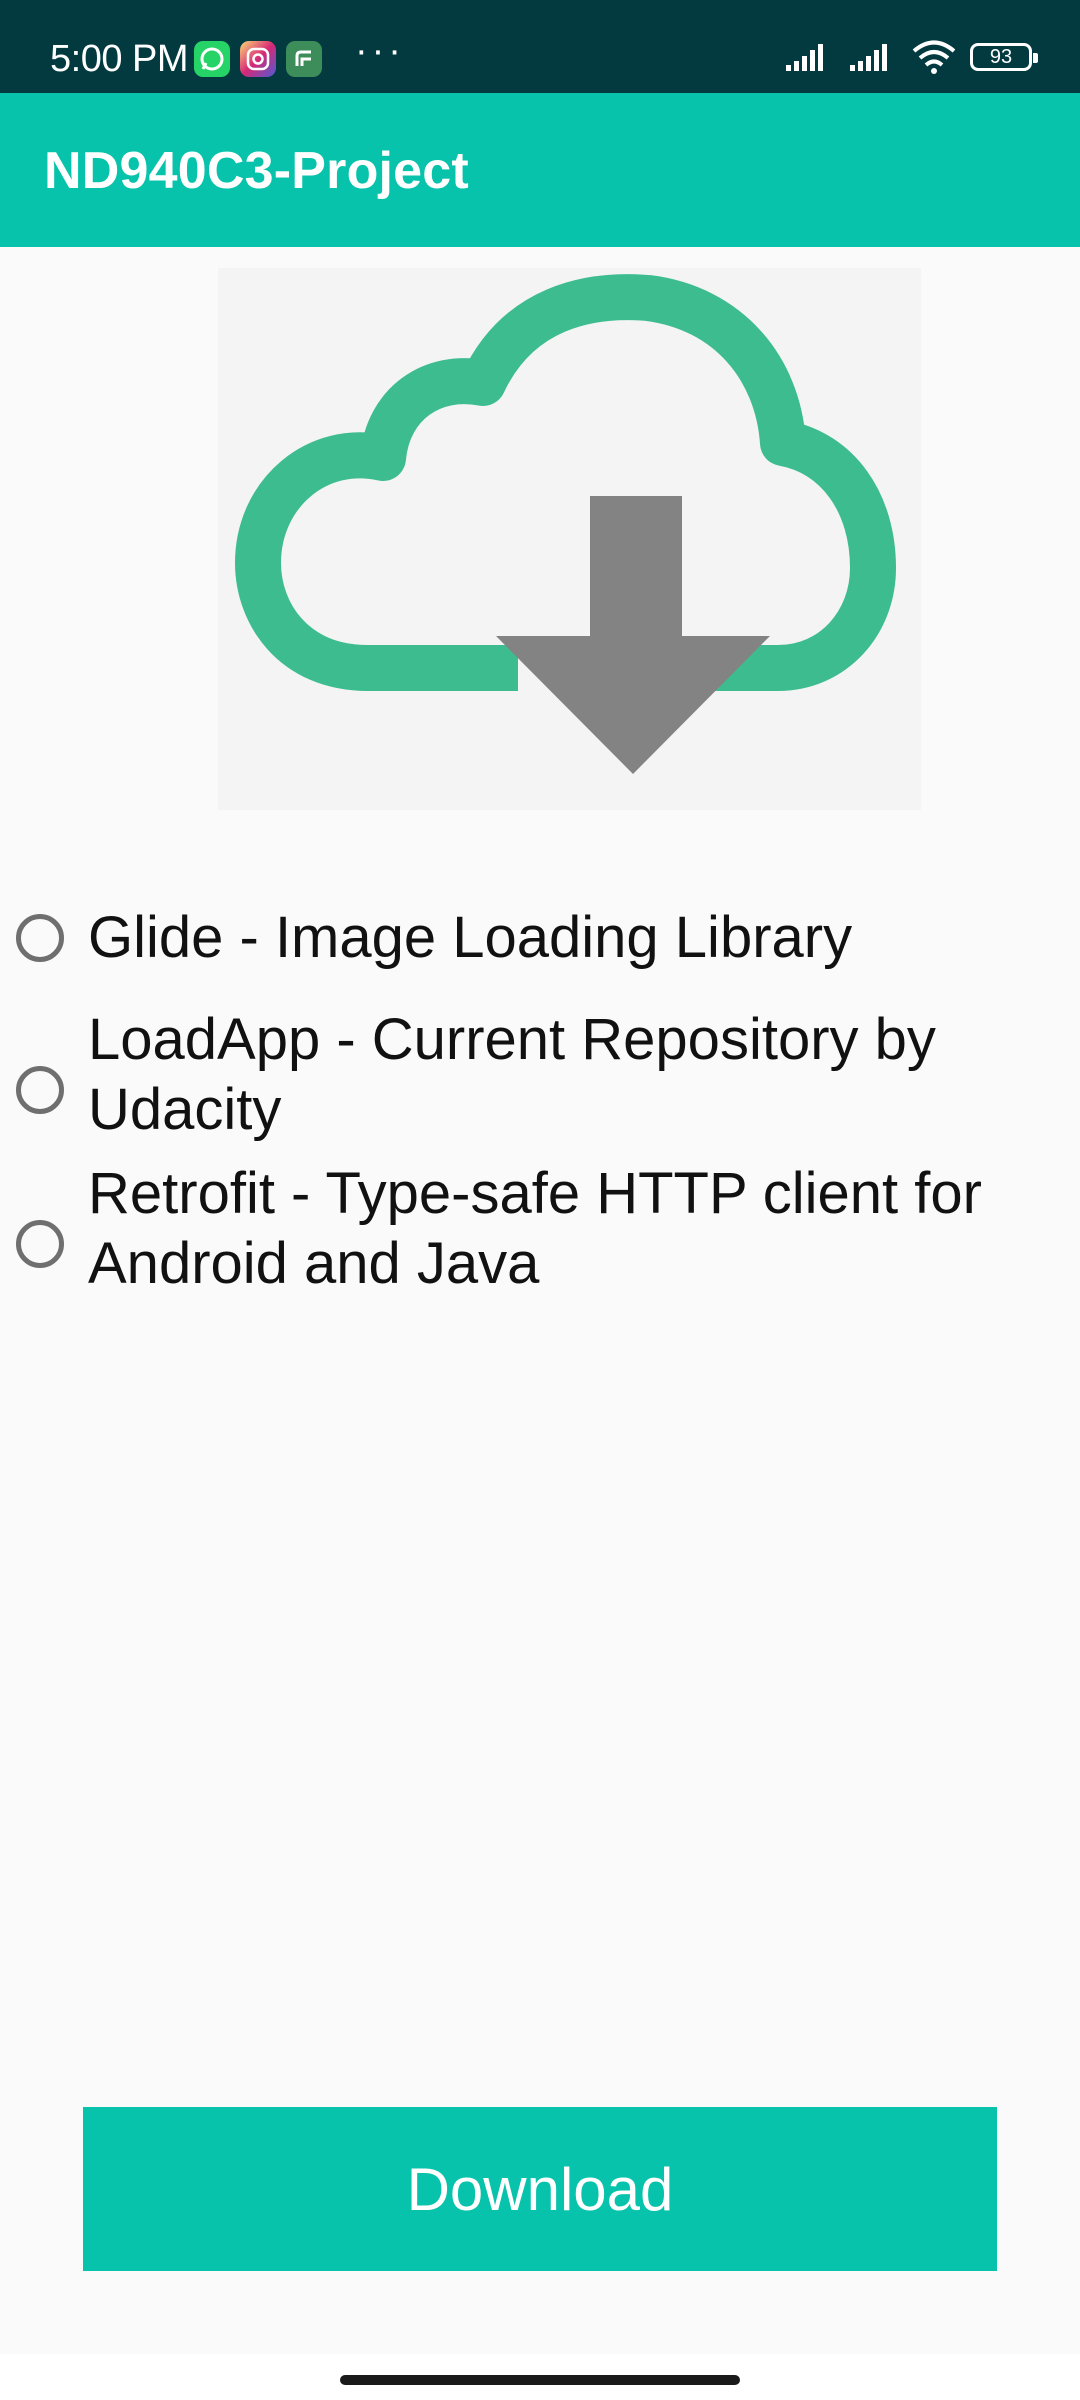 This screenshot has height=2400, width=1080. What do you see at coordinates (934, 57) in the screenshot?
I see `wifi-icon` at bounding box center [934, 57].